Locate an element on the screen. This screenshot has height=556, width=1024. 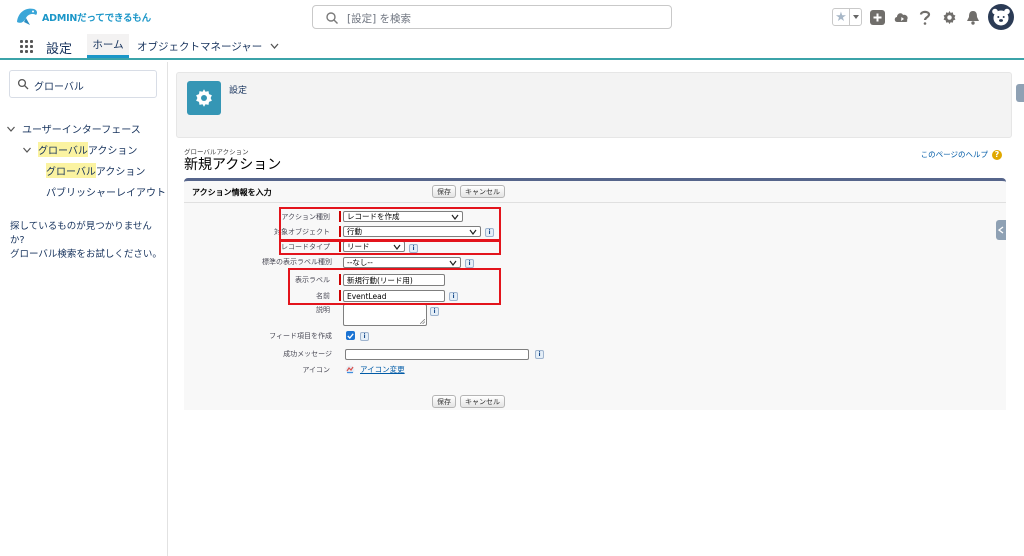
global-header: ADMINだってできるもん [設定] を検索 ★ is located at coordinates (512, 17).